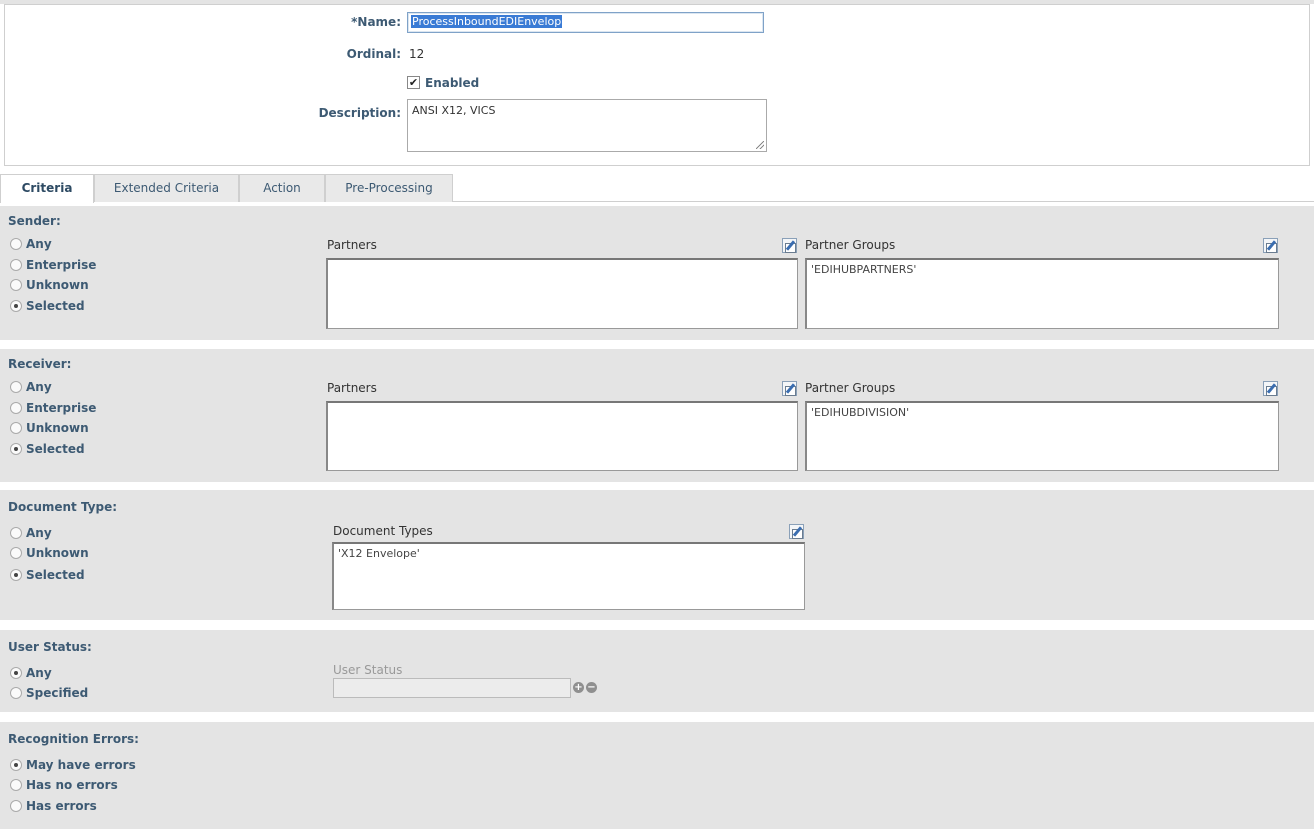 The width and height of the screenshot is (1314, 829). I want to click on userstatus-radio-specified: Specified, so click(49, 693).